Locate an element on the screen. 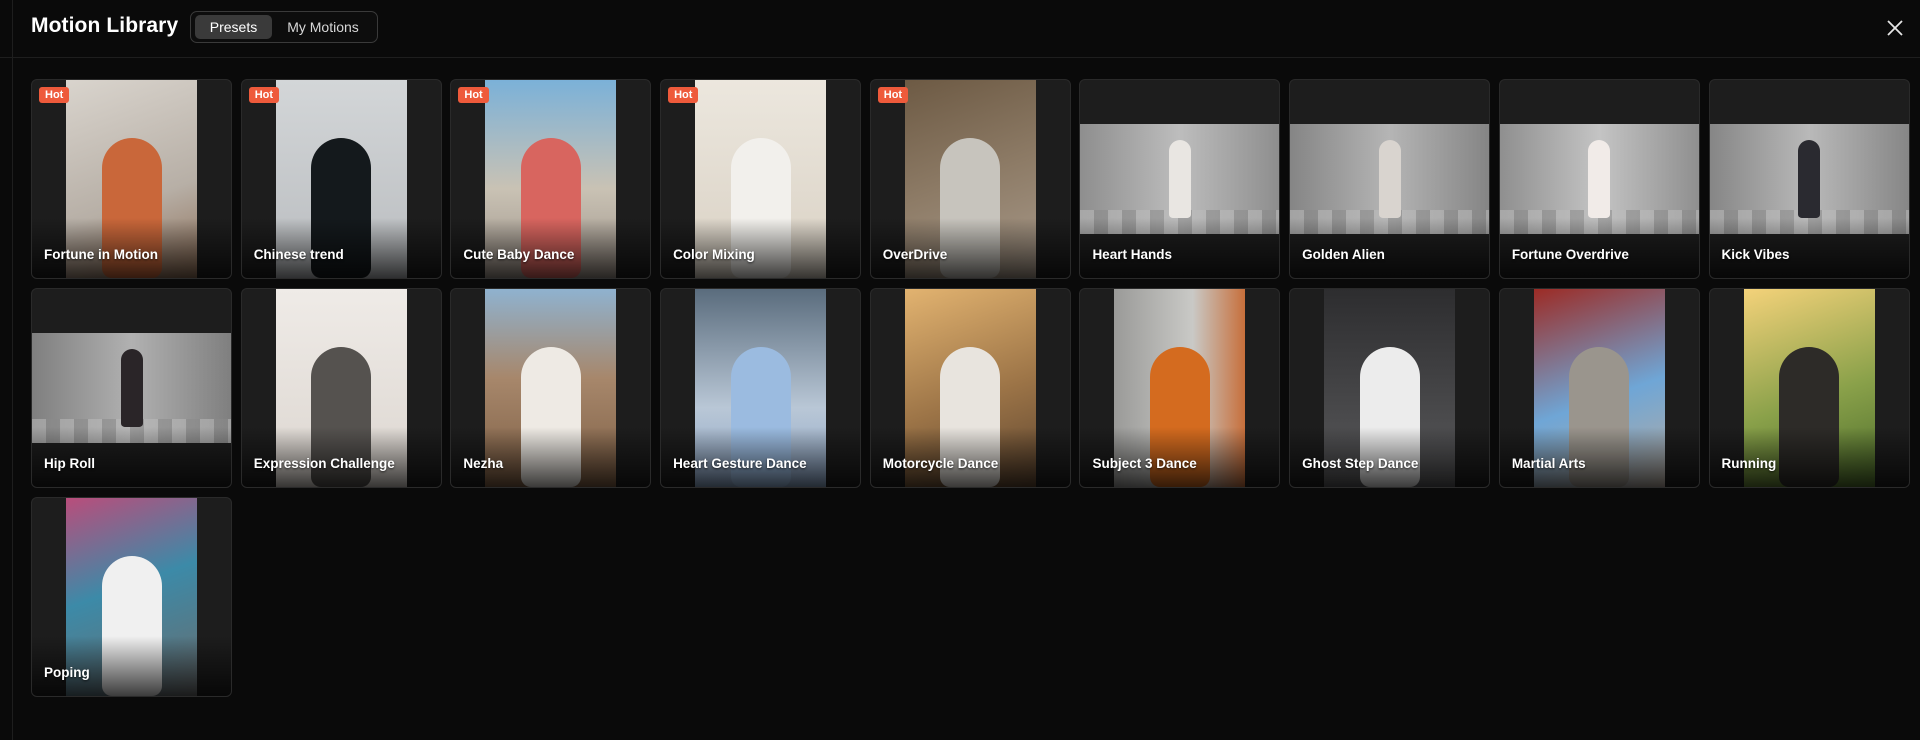  motion-card: Hot Fortune in Motion is located at coordinates (131, 179).